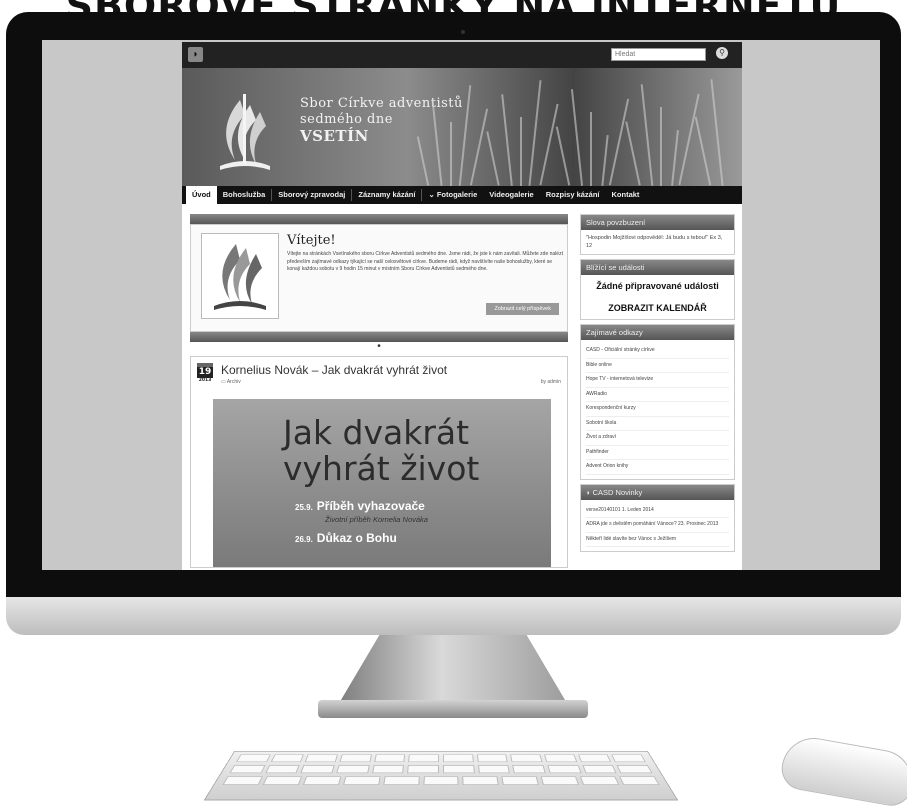  What do you see at coordinates (463, 32) in the screenshot?
I see `camera-dot` at bounding box center [463, 32].